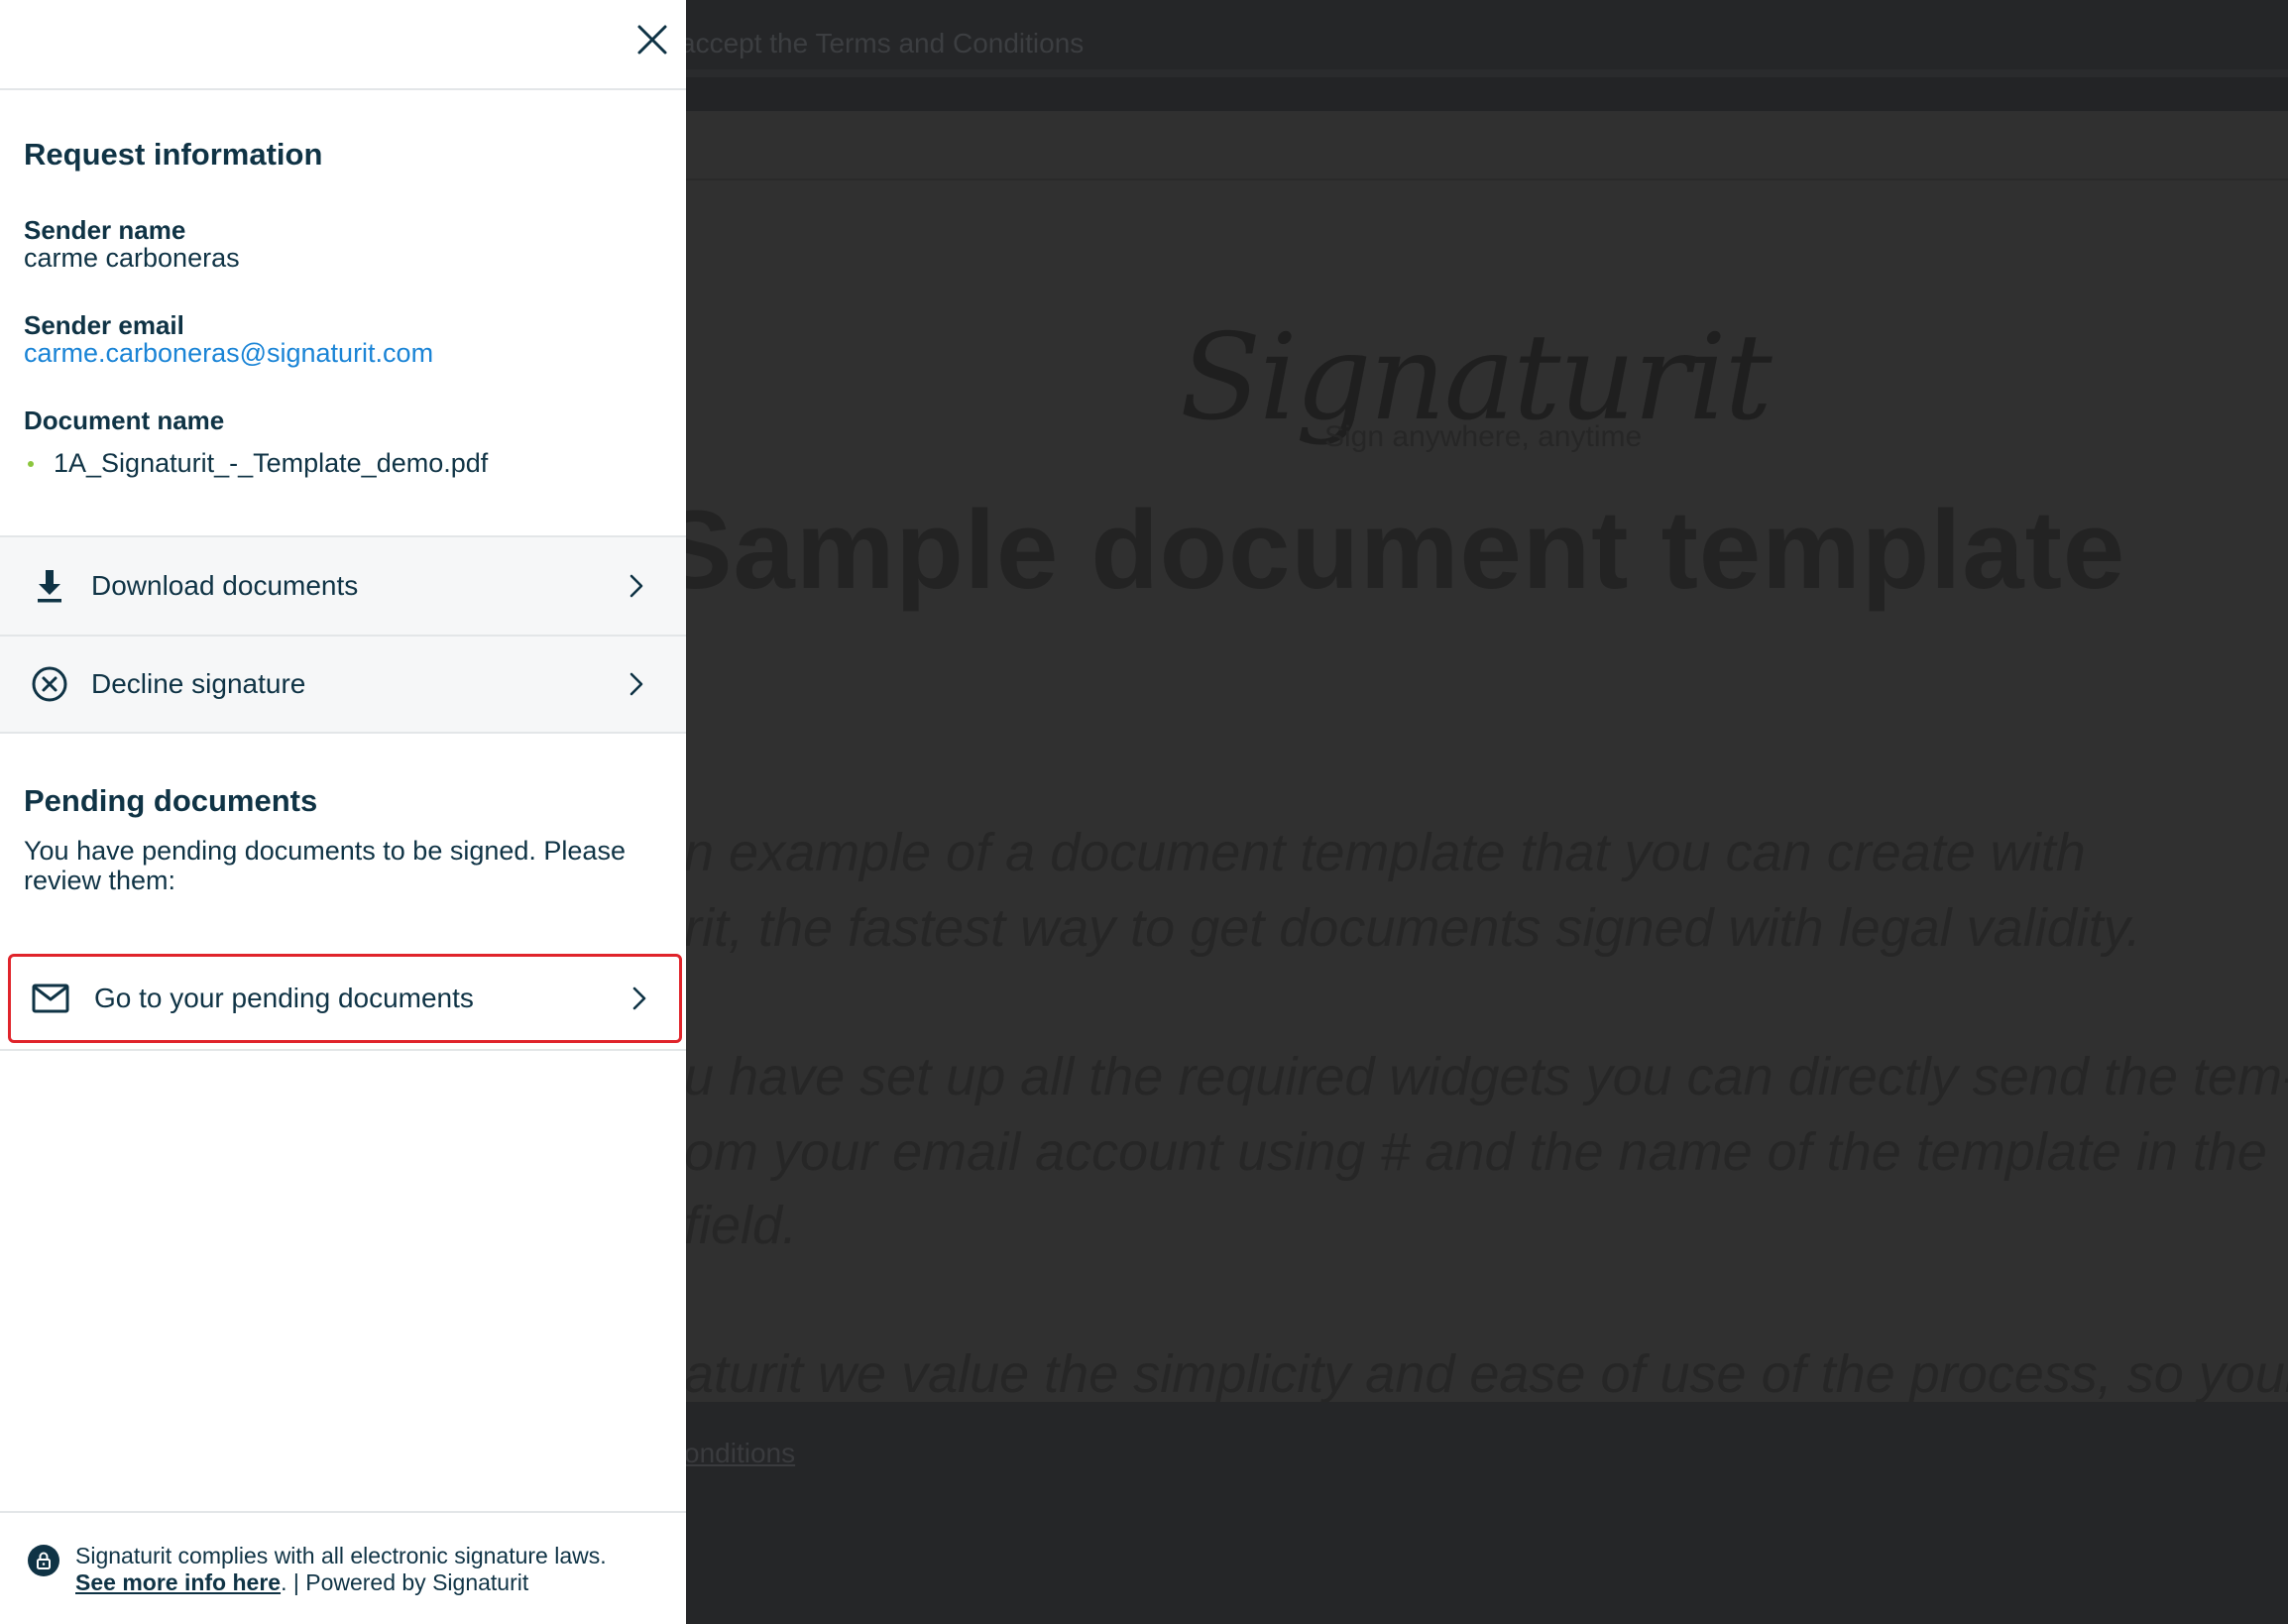  What do you see at coordinates (882, 43) in the screenshot?
I see `background-terms-text: accept the Terms and Conditions` at bounding box center [882, 43].